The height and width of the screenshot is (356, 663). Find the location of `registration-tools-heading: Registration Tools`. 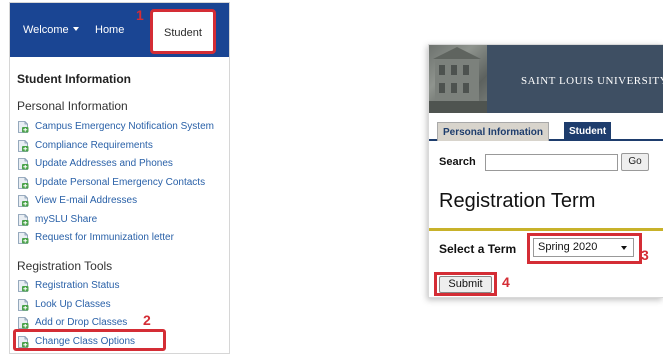

registration-tools-heading: Registration Tools is located at coordinates (65, 266).